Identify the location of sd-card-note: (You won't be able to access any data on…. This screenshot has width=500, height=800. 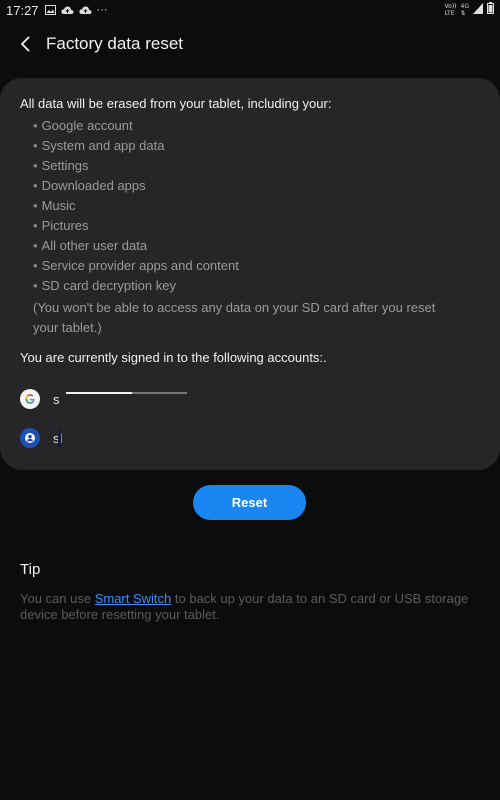
(234, 317).